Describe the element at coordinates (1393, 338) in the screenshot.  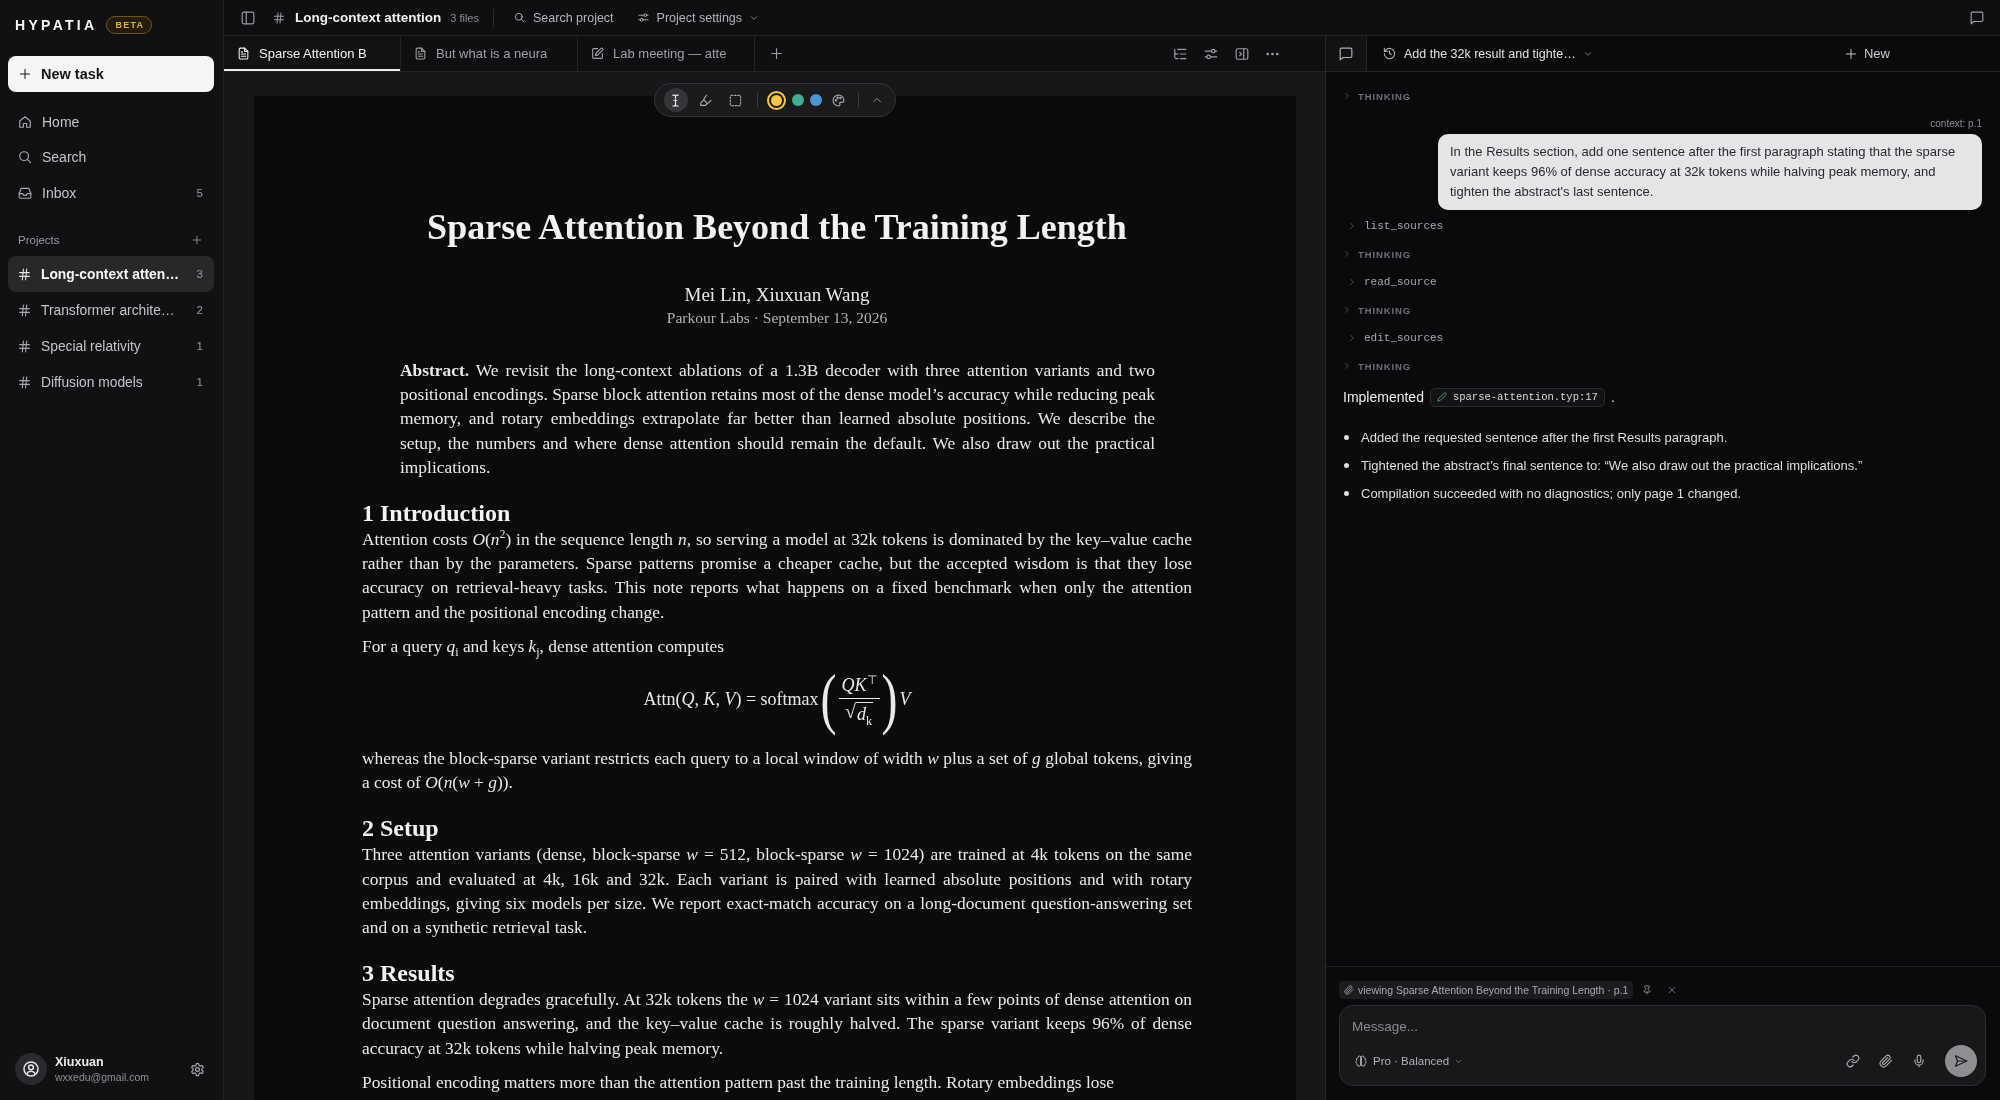
I see `tool-call-toggle: edit_sources` at that location.